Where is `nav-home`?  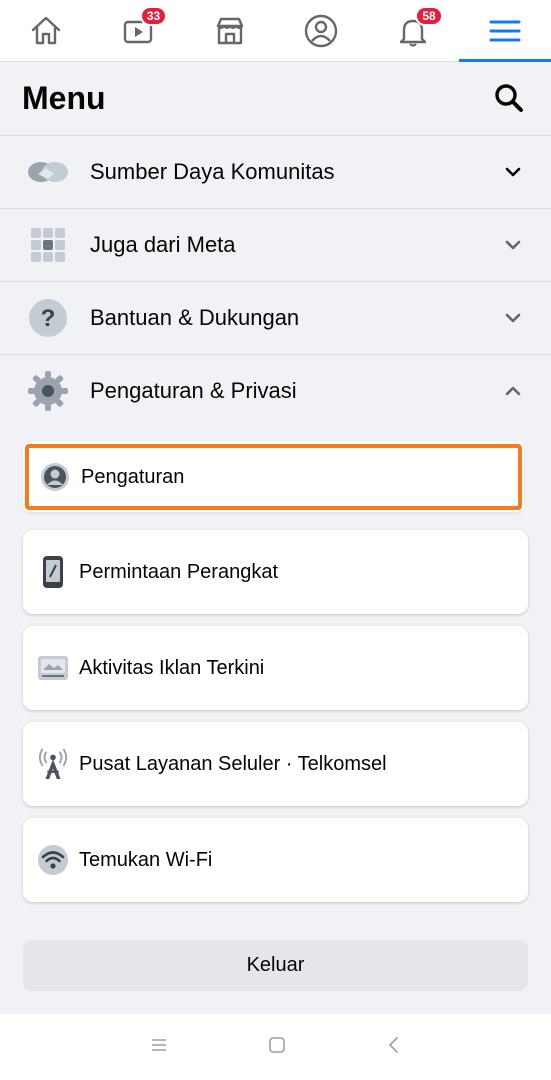
nav-home is located at coordinates (46, 30).